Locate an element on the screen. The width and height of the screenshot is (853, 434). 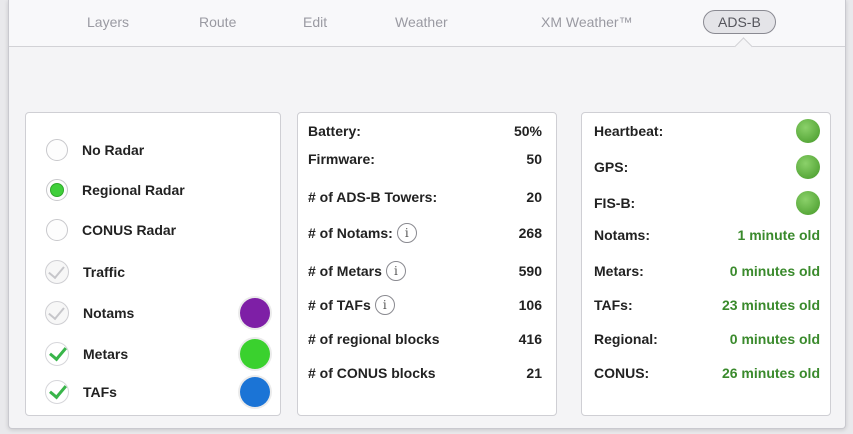
radio-no-radar: No Radar is located at coordinates (153, 150).